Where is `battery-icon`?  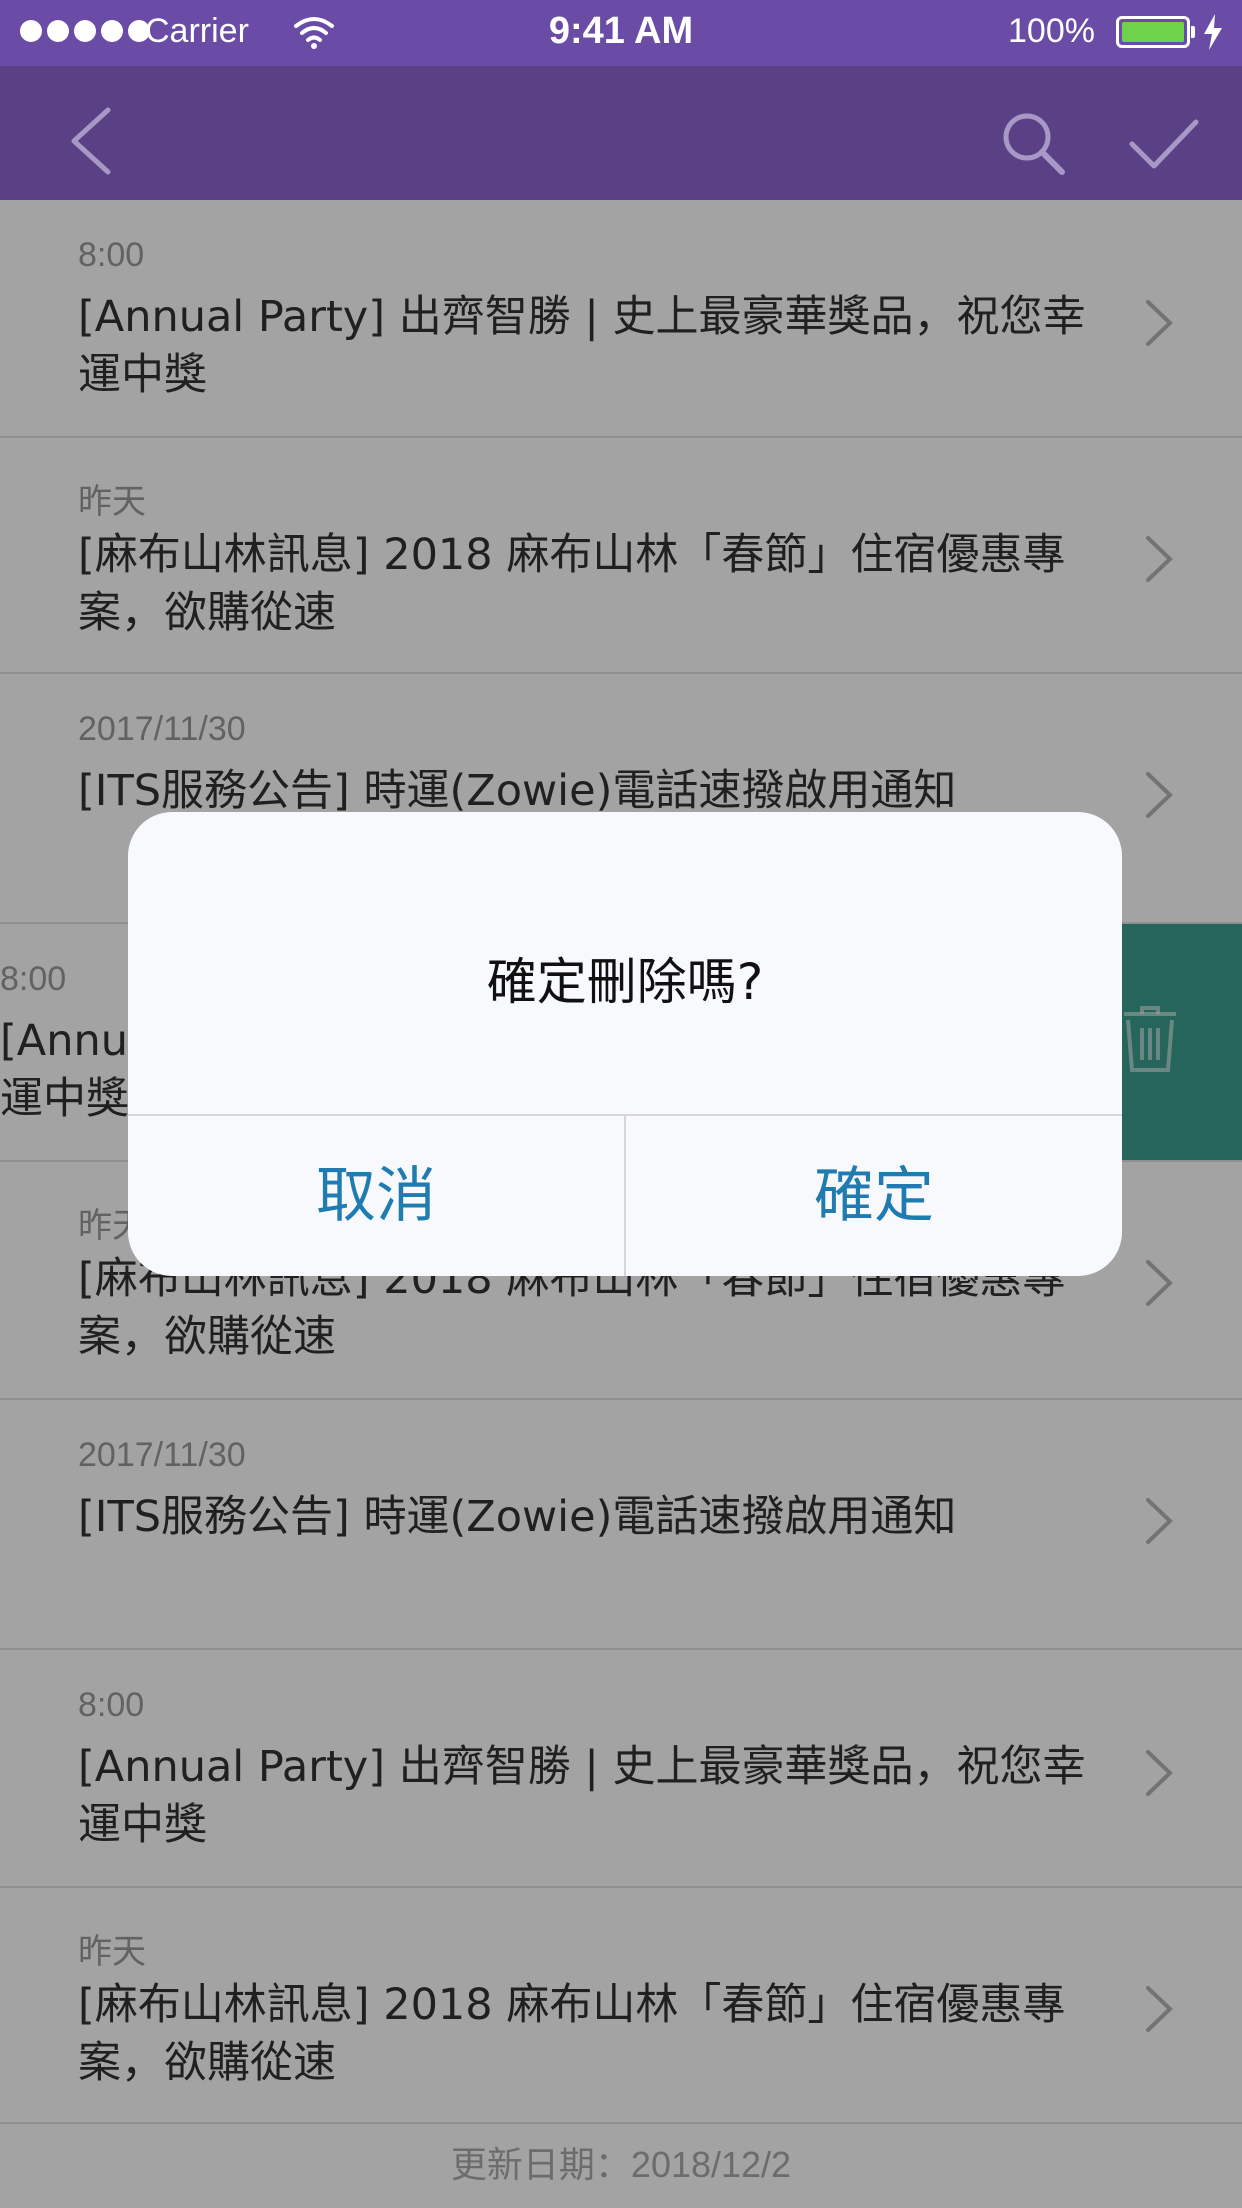
battery-icon is located at coordinates (1153, 32).